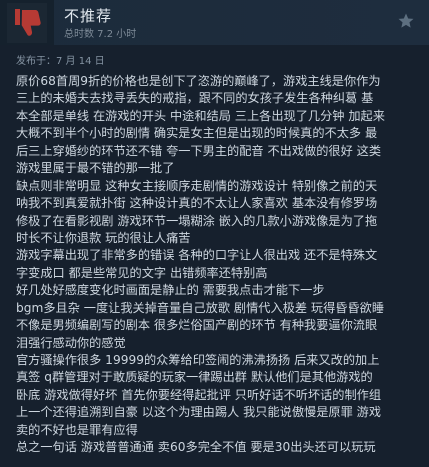 The width and height of the screenshot is (429, 467). What do you see at coordinates (198, 360) in the screenshot?
I see `review-line: 官方骚操作很多 19999的众筹给印签闹的沸沸扬扬 后来又改的加上` at bounding box center [198, 360].